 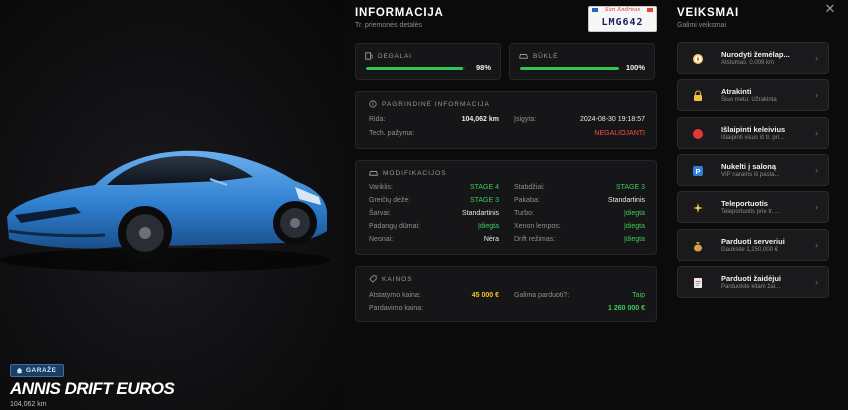 I want to click on condition-value: 100%, so click(x=635, y=67).